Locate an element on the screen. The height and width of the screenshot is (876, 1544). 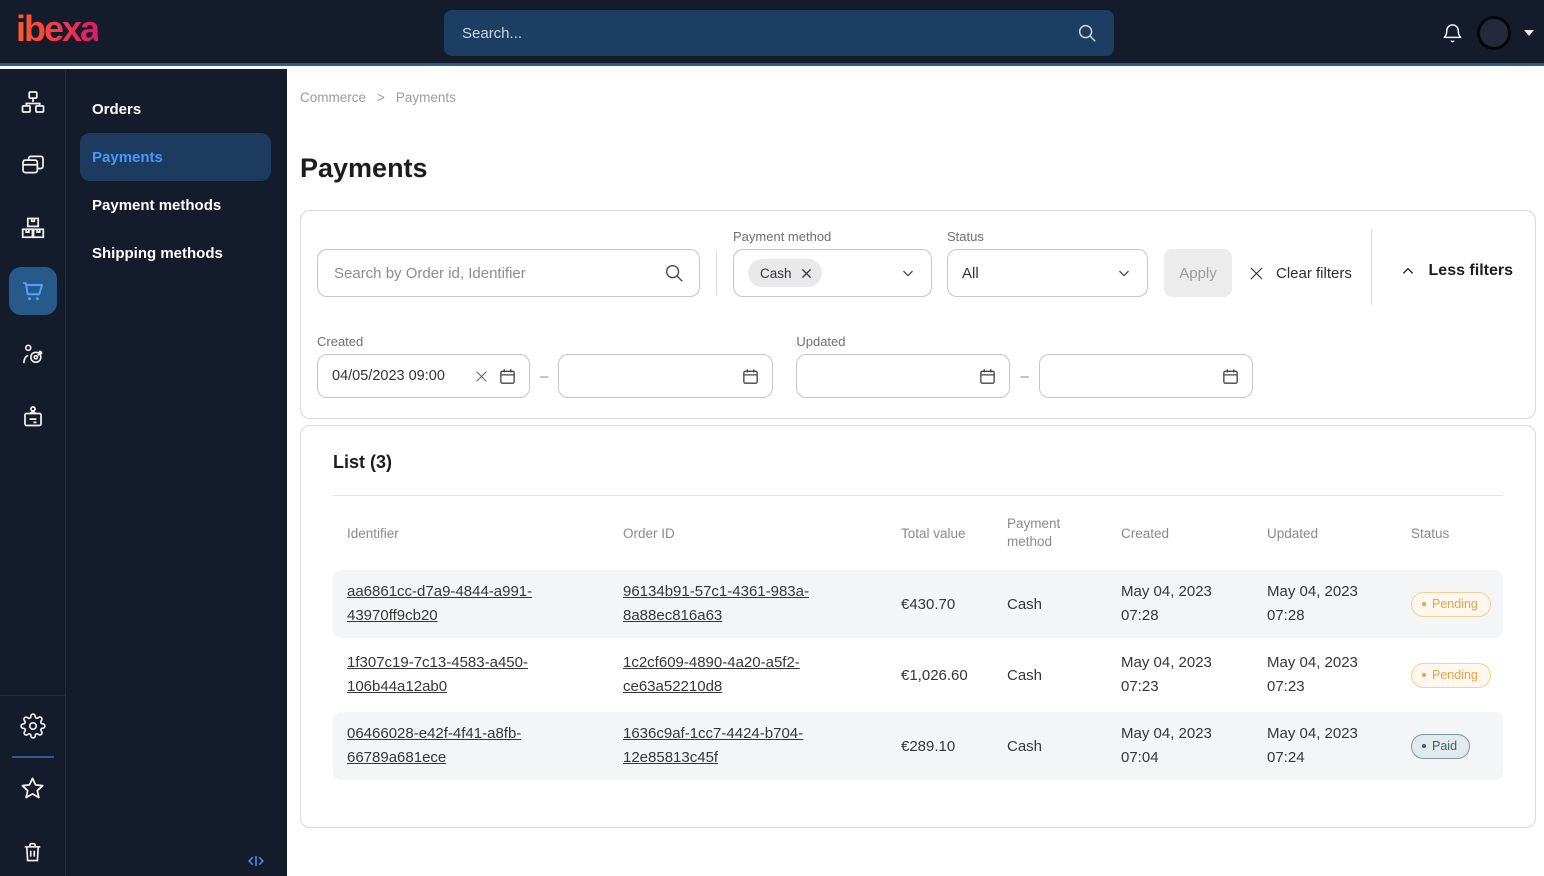
submenu-item-payment-methods: Payment methods is located at coordinates (175, 205).